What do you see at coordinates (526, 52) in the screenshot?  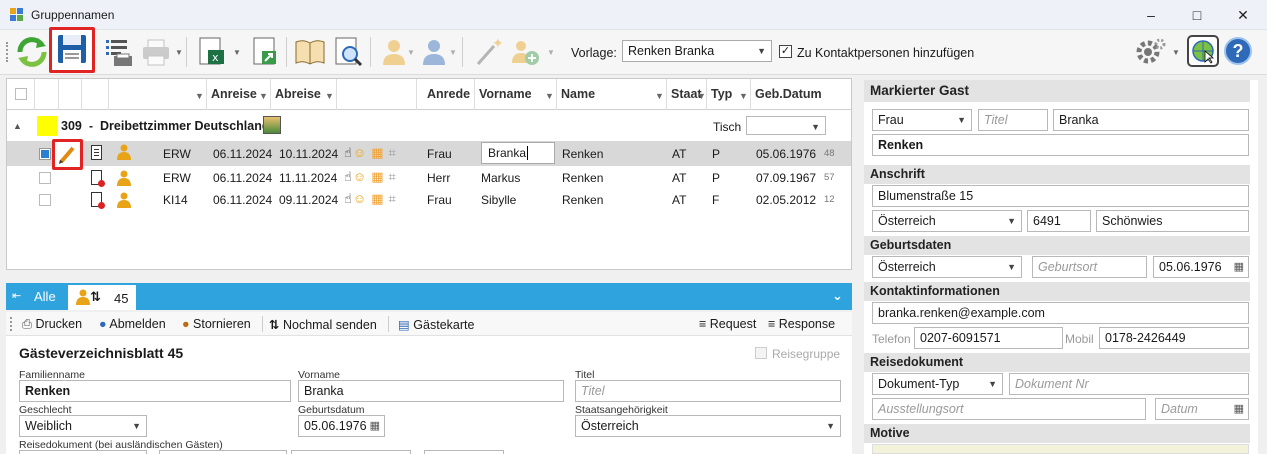 I see `add-group-icon` at bounding box center [526, 52].